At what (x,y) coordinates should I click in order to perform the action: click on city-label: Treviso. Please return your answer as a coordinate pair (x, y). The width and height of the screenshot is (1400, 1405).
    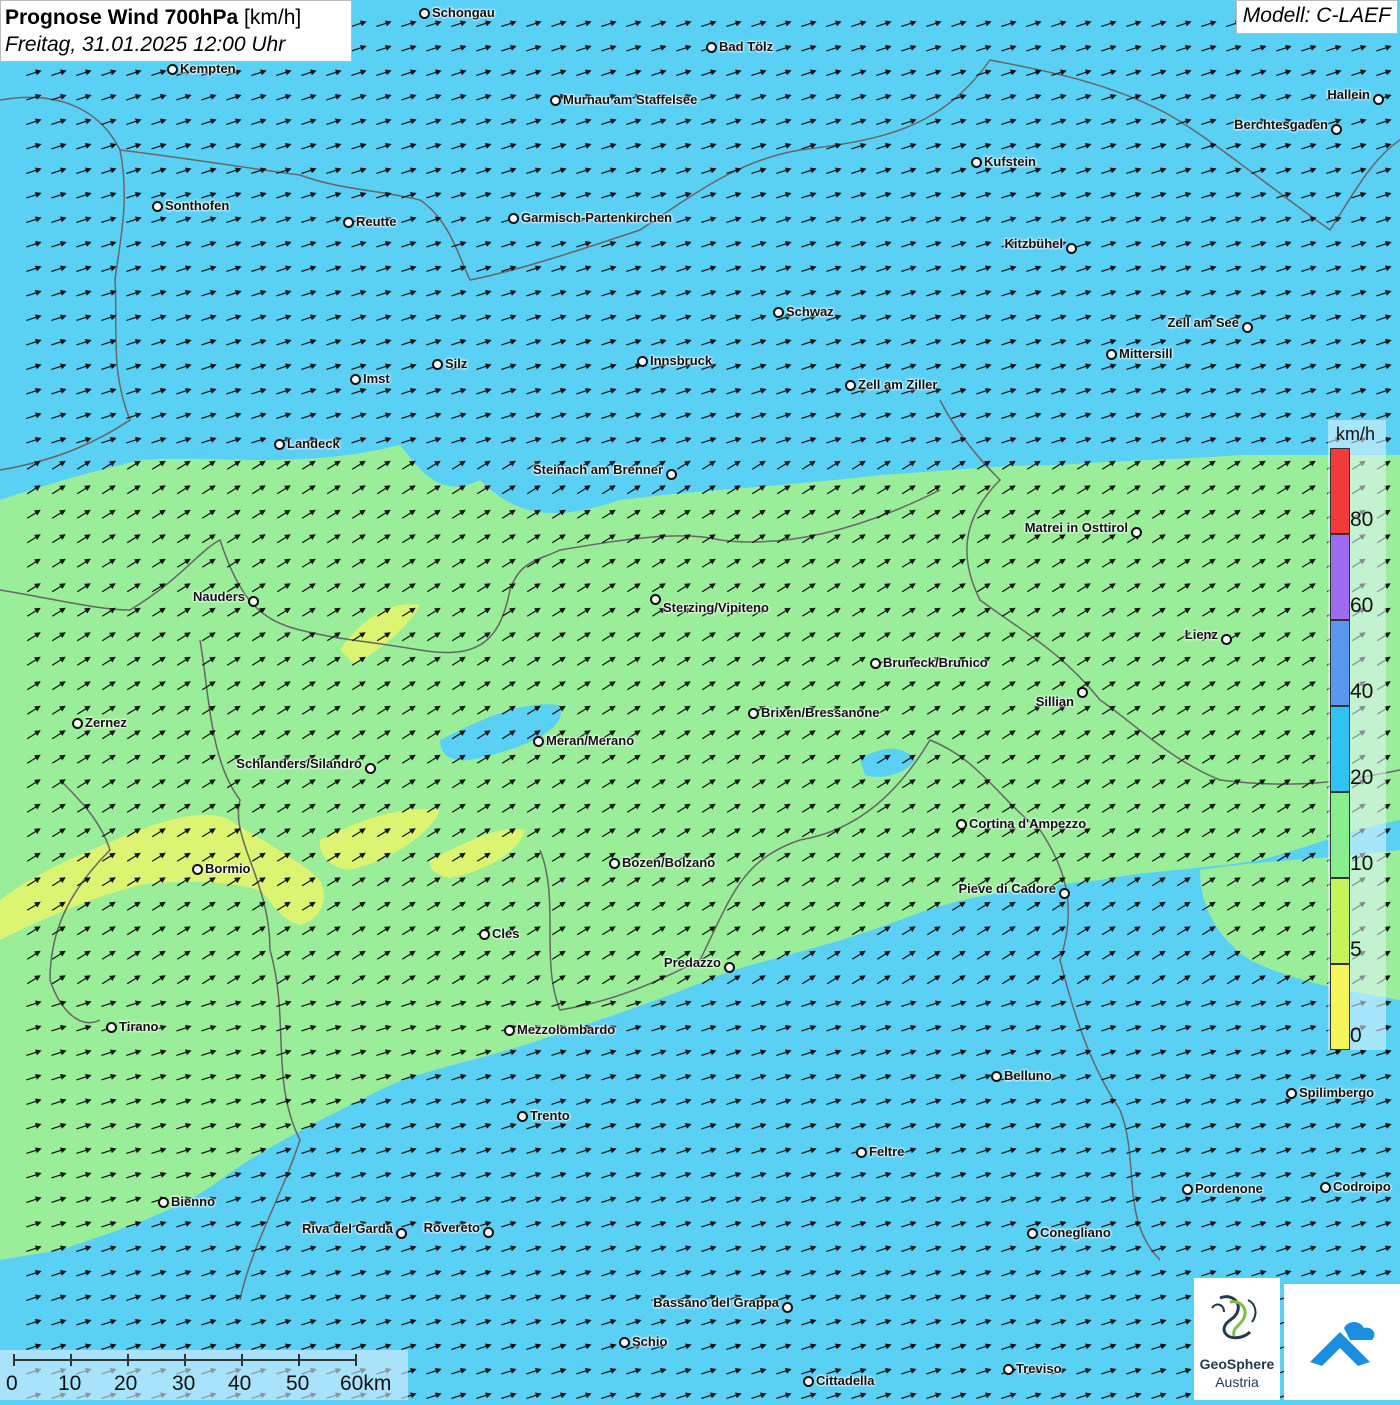
    Looking at the image, I should click on (1039, 1368).